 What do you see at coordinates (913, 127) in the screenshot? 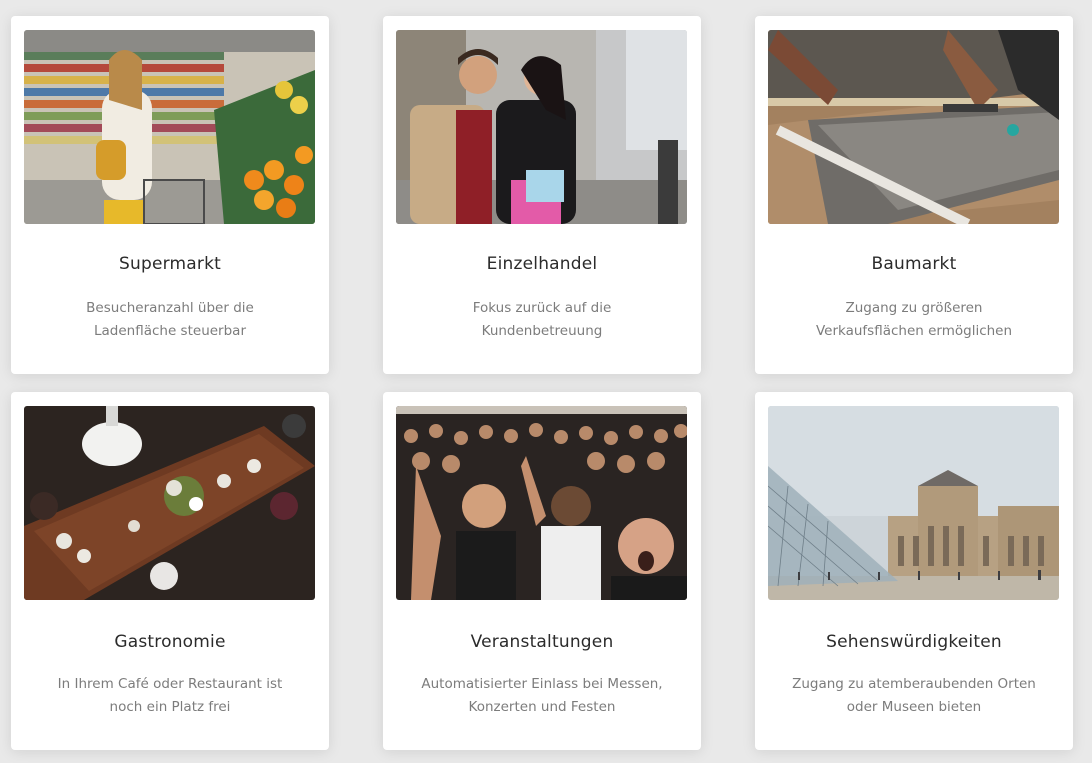
I see `hardware-store-photo` at bounding box center [913, 127].